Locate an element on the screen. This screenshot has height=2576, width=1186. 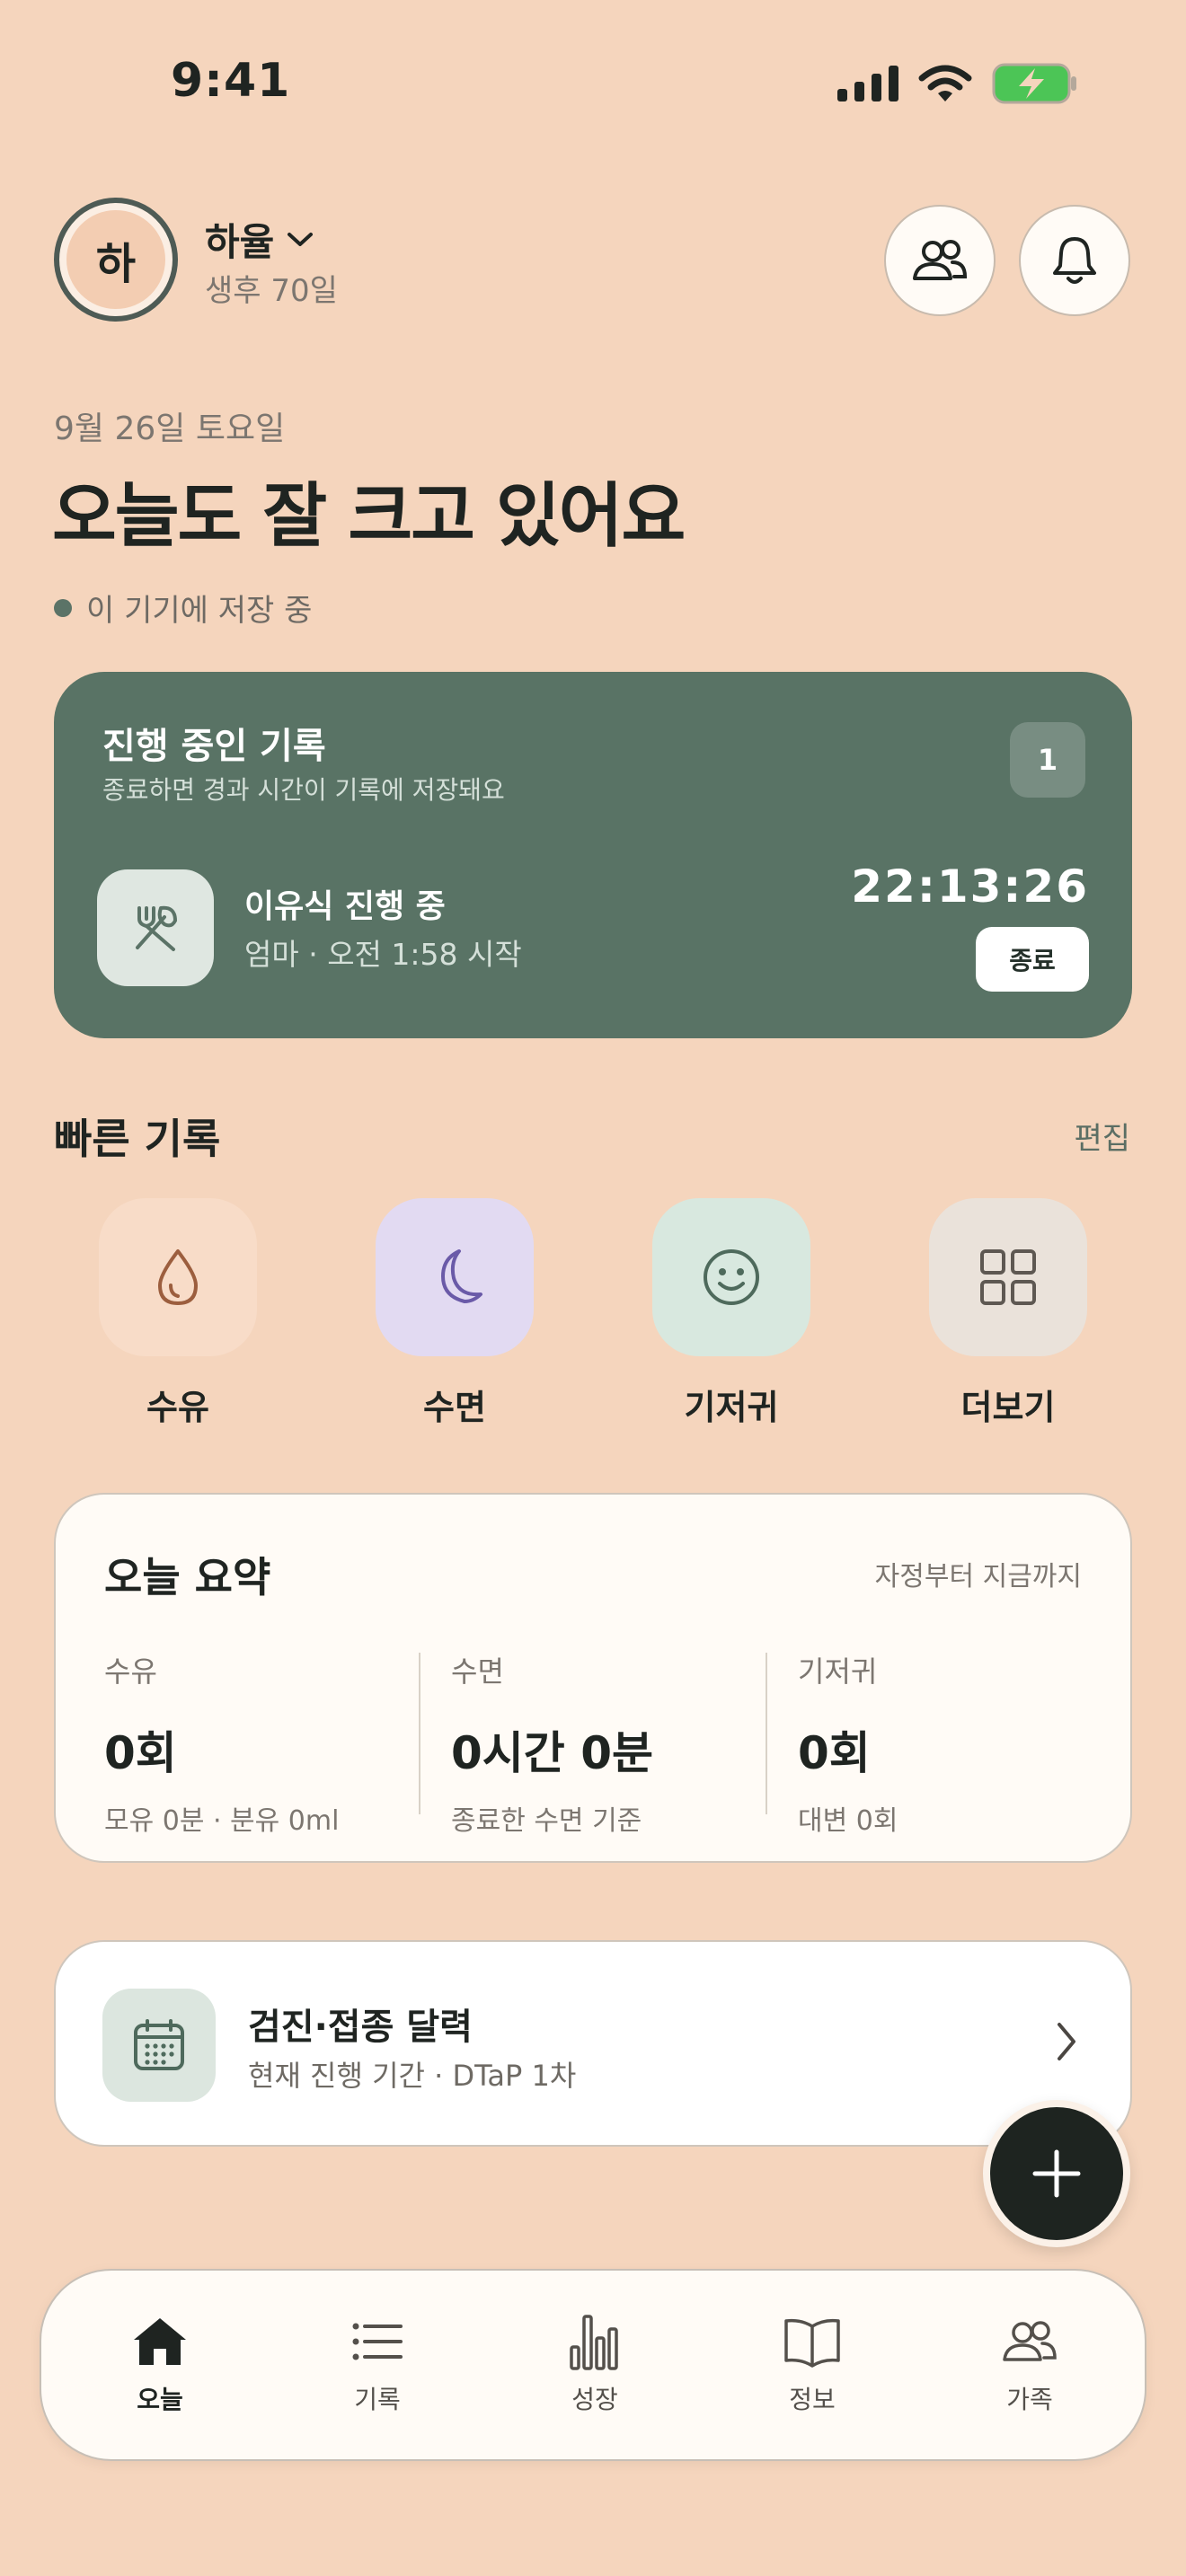
quick-sleep: 수면 is located at coordinates (455, 1313).